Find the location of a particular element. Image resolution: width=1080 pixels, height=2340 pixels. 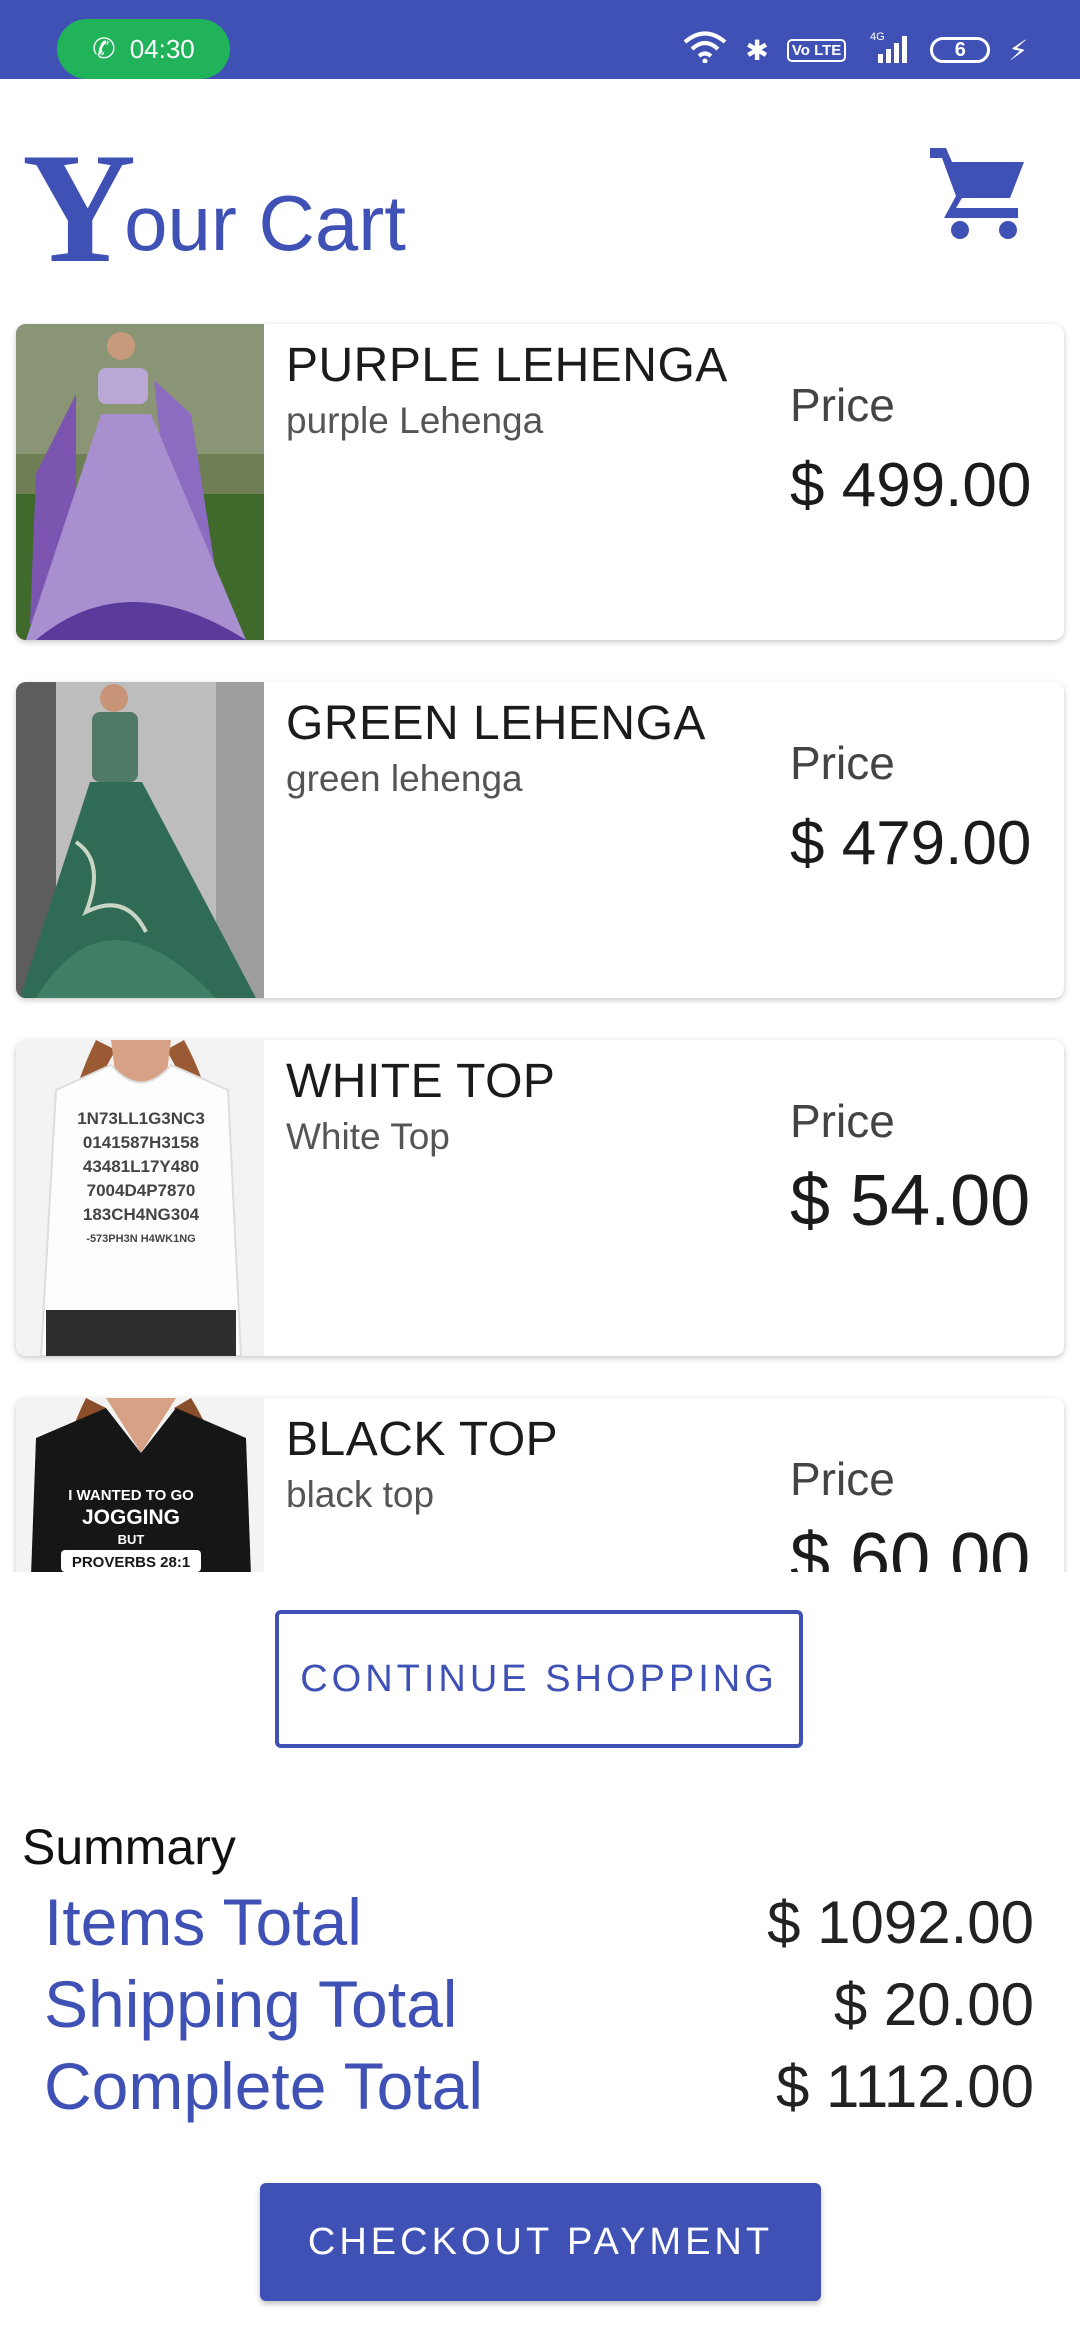

shipping-total-label: Shipping Total is located at coordinates (251, 2004).